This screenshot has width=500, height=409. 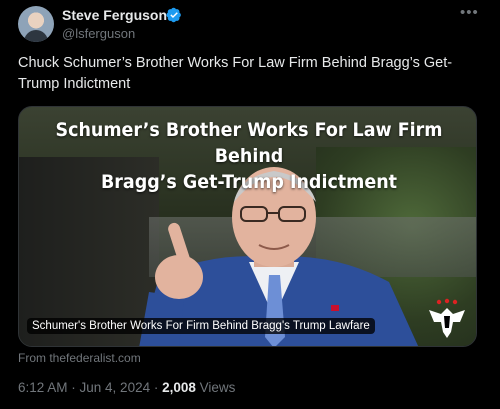 I want to click on tweet-meta: 6:12 AM · Jun 4, 2024 · 2,008 Views, so click(x=126, y=387).